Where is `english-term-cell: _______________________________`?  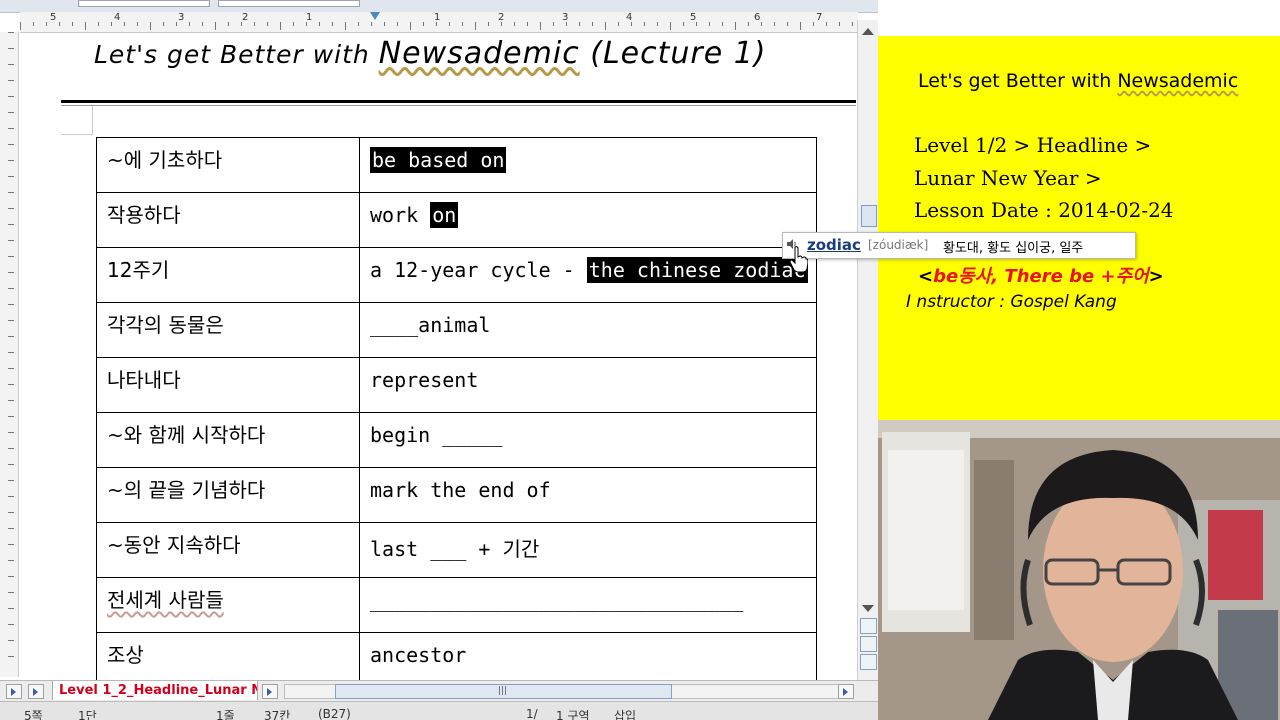 english-term-cell: _______________________________ is located at coordinates (588, 605).